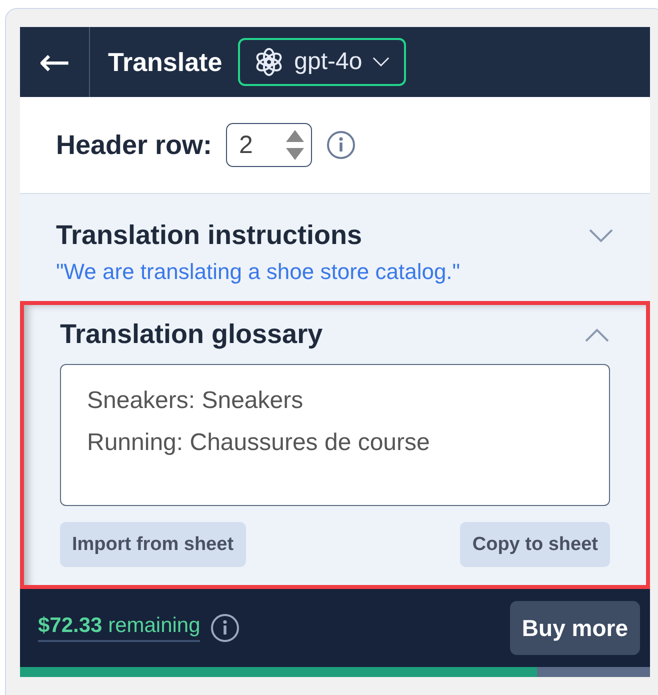 The width and height of the screenshot is (658, 695). I want to click on window-title: Translate, so click(165, 62).